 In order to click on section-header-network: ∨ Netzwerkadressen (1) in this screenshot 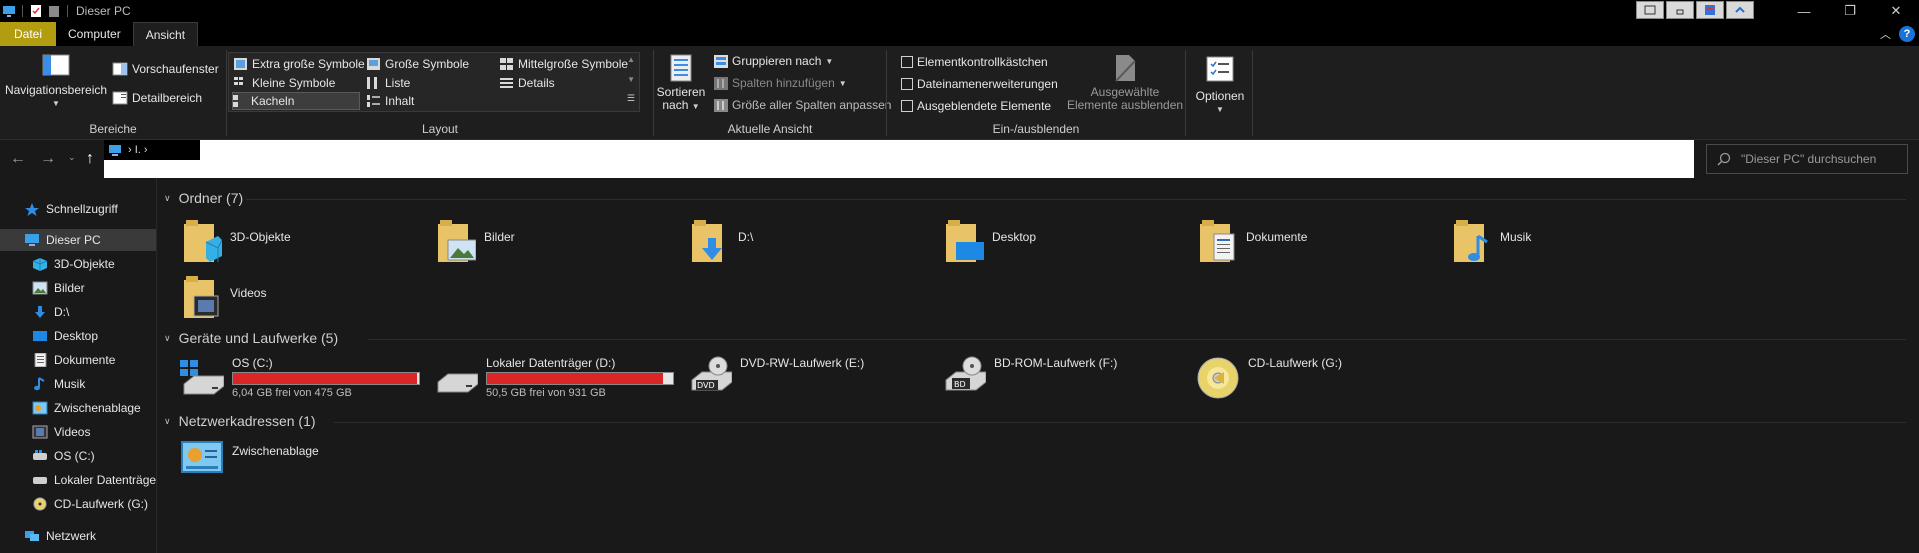, I will do `click(240, 421)`.